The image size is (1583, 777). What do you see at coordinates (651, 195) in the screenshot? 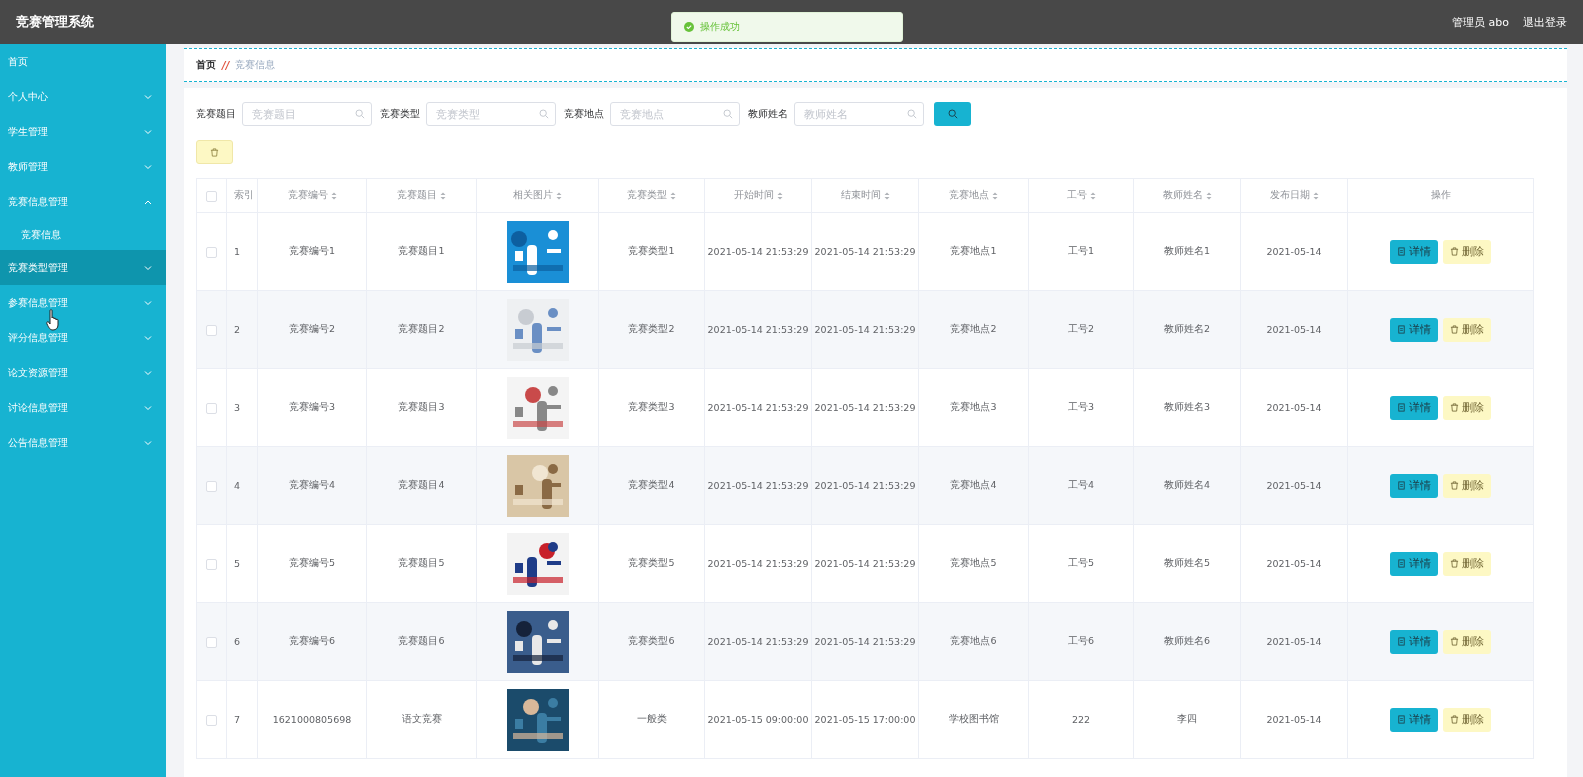
I see `column-header: 竞赛类型` at bounding box center [651, 195].